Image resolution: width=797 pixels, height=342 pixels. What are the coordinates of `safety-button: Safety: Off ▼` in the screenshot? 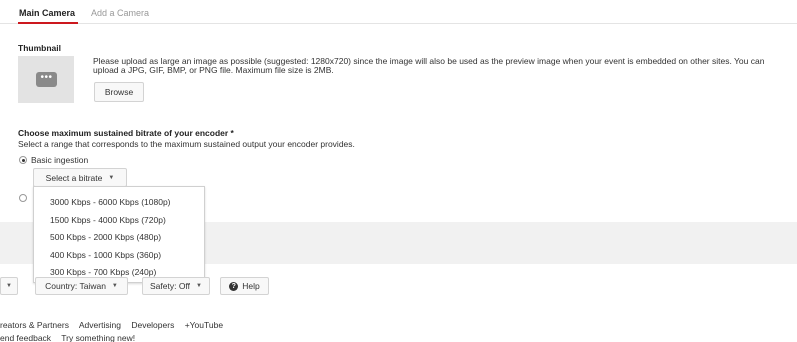 It's located at (176, 286).